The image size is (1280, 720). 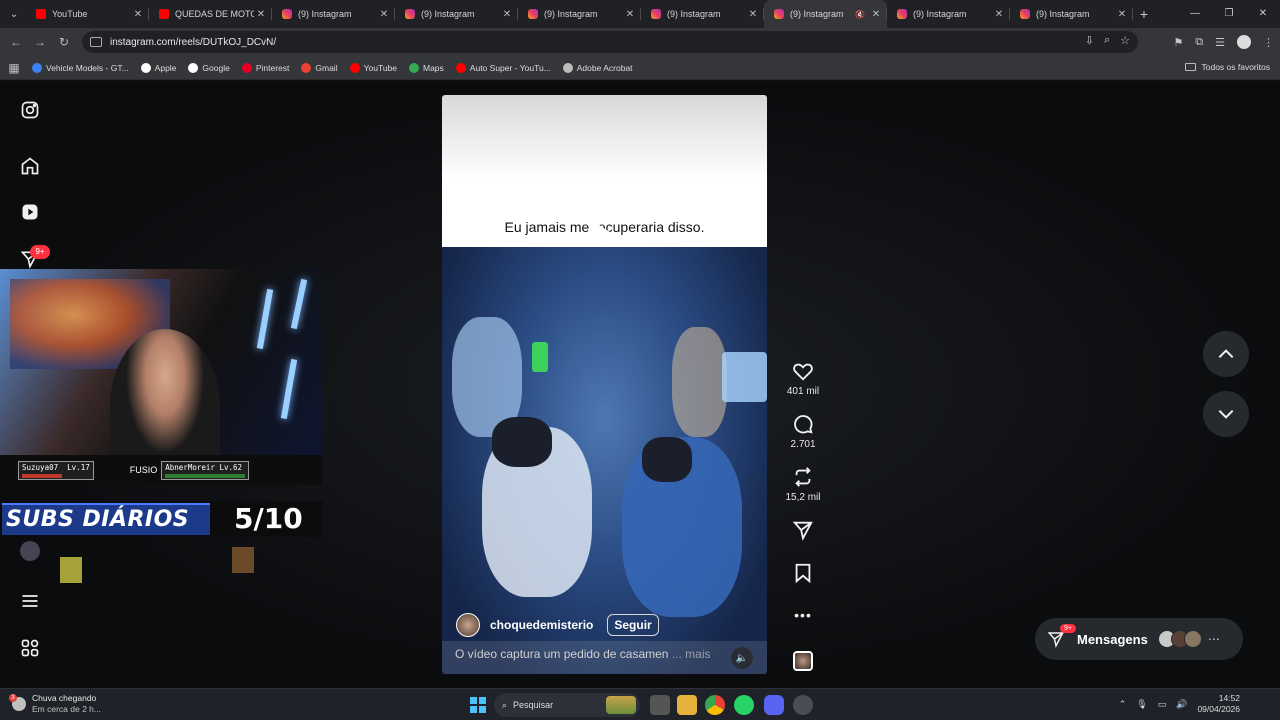 I want to click on author-username: choquedemisterio, so click(x=541, y=625).